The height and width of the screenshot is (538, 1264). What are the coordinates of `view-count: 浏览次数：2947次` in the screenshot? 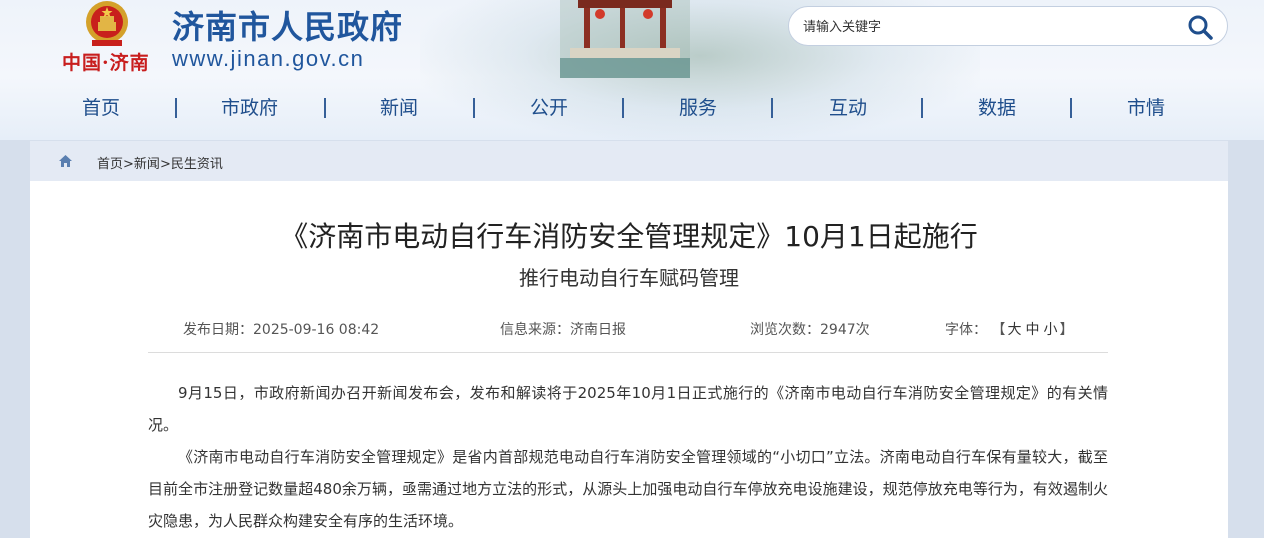 It's located at (810, 329).